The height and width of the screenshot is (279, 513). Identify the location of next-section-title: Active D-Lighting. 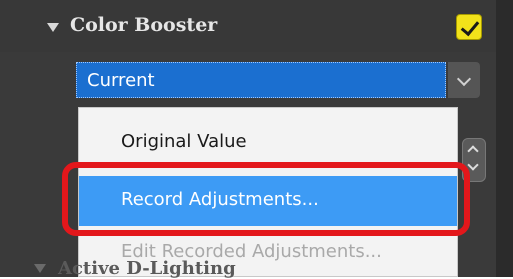
(147, 268).